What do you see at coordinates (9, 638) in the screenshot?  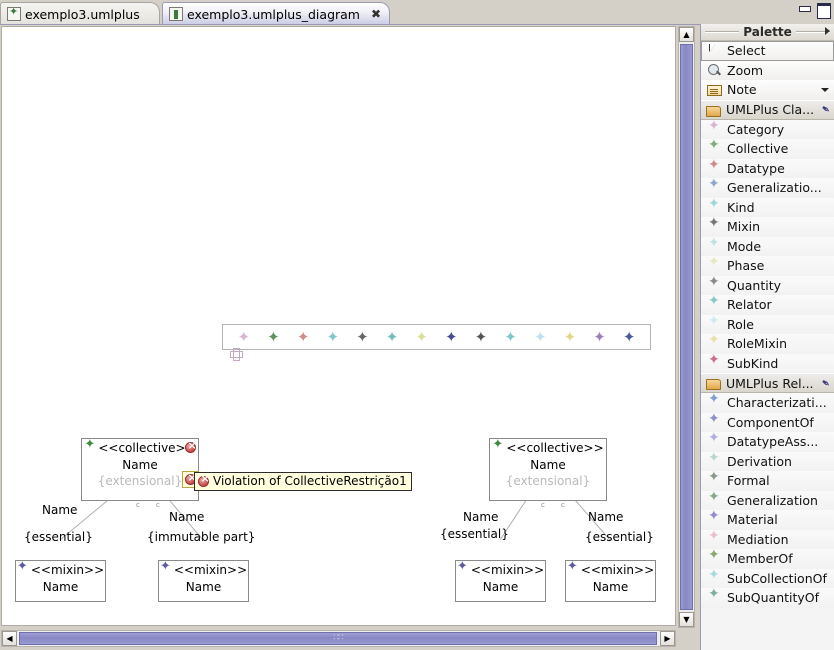 I see `scroll-left-button: ◀` at bounding box center [9, 638].